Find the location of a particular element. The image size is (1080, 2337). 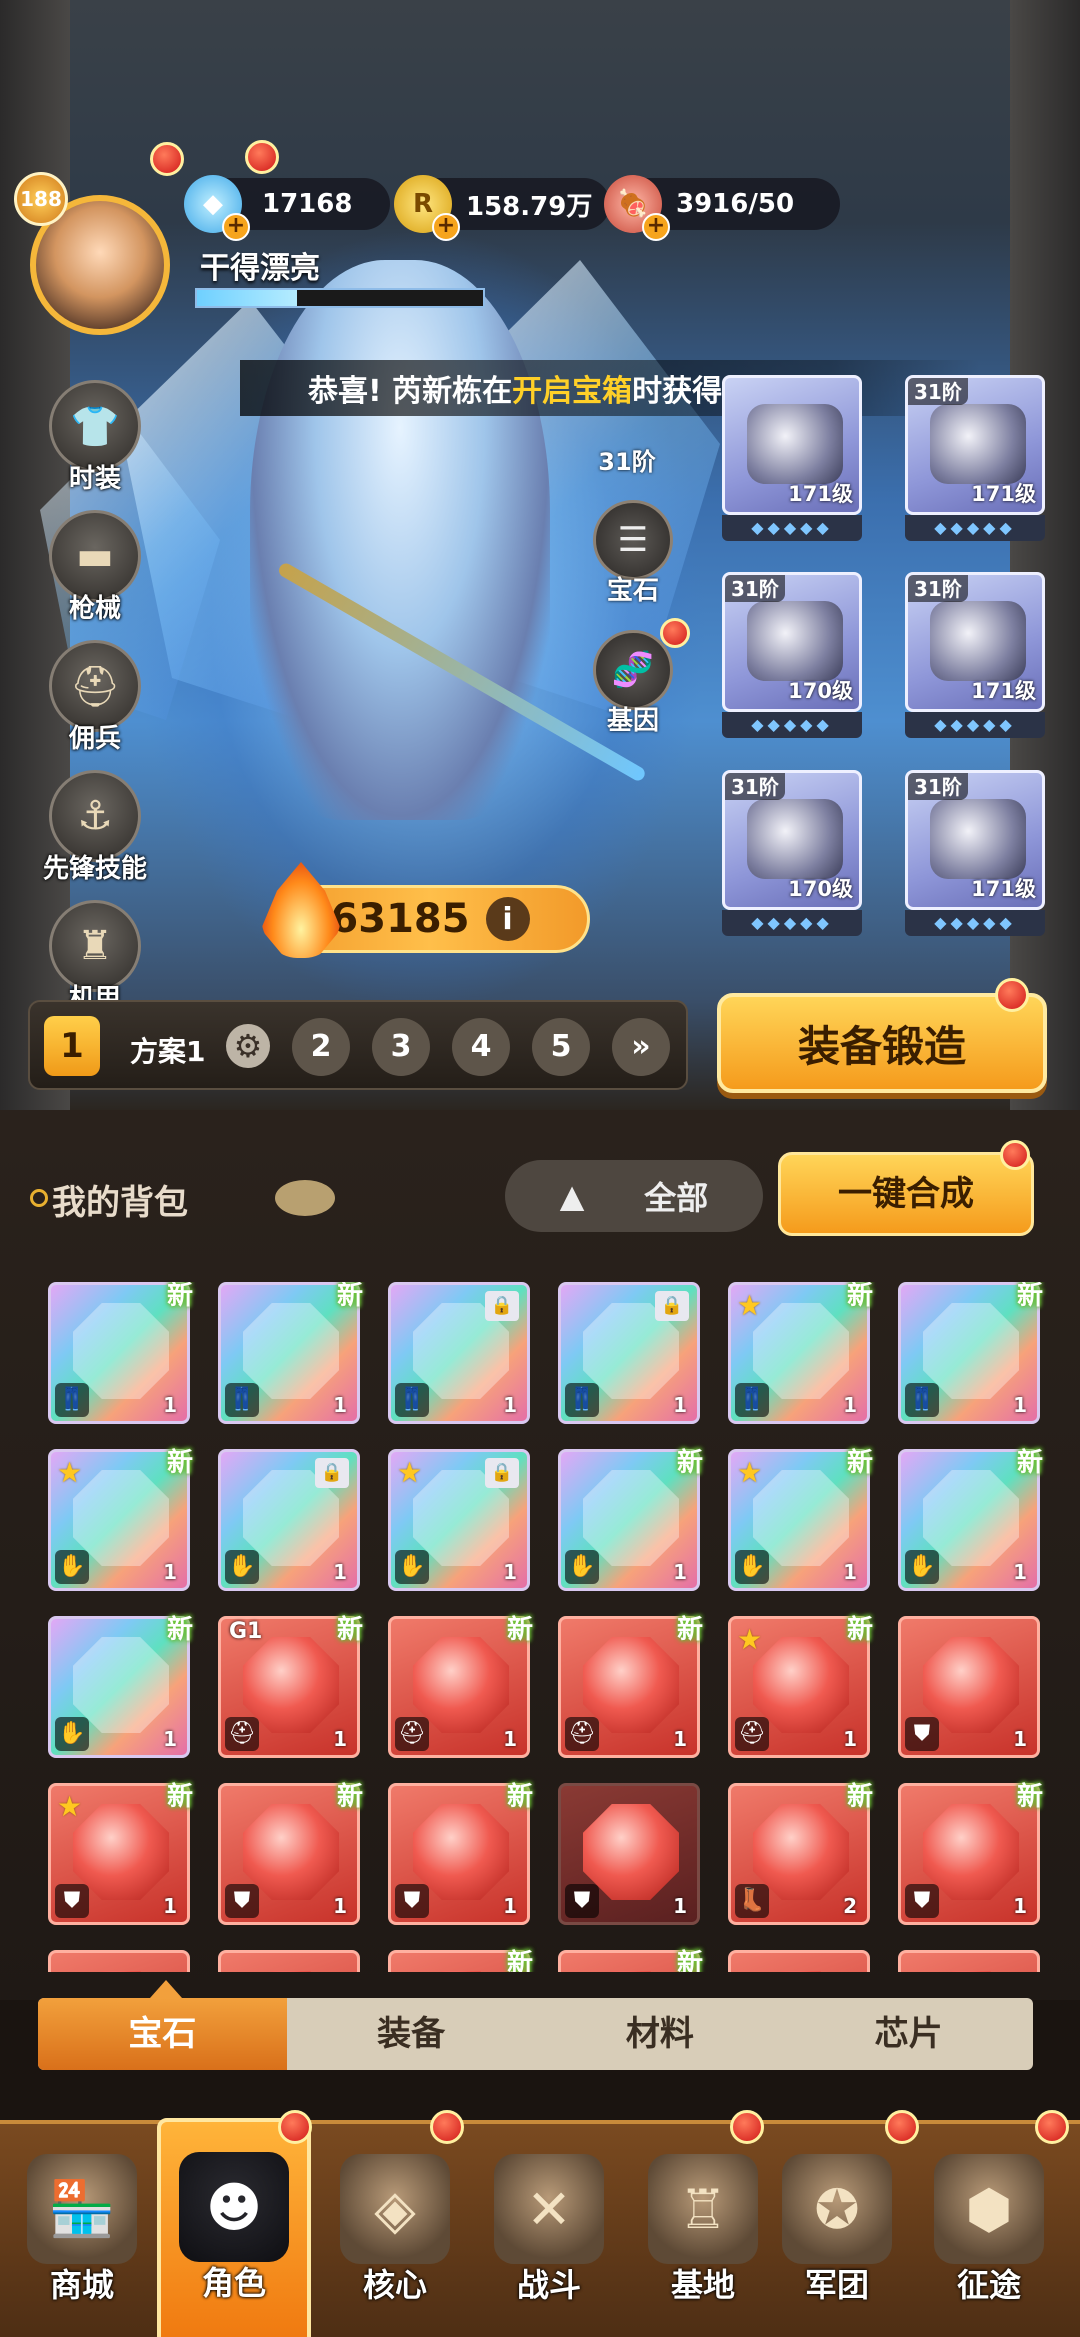

gene-button: 🧬 基因 is located at coordinates (633, 683).